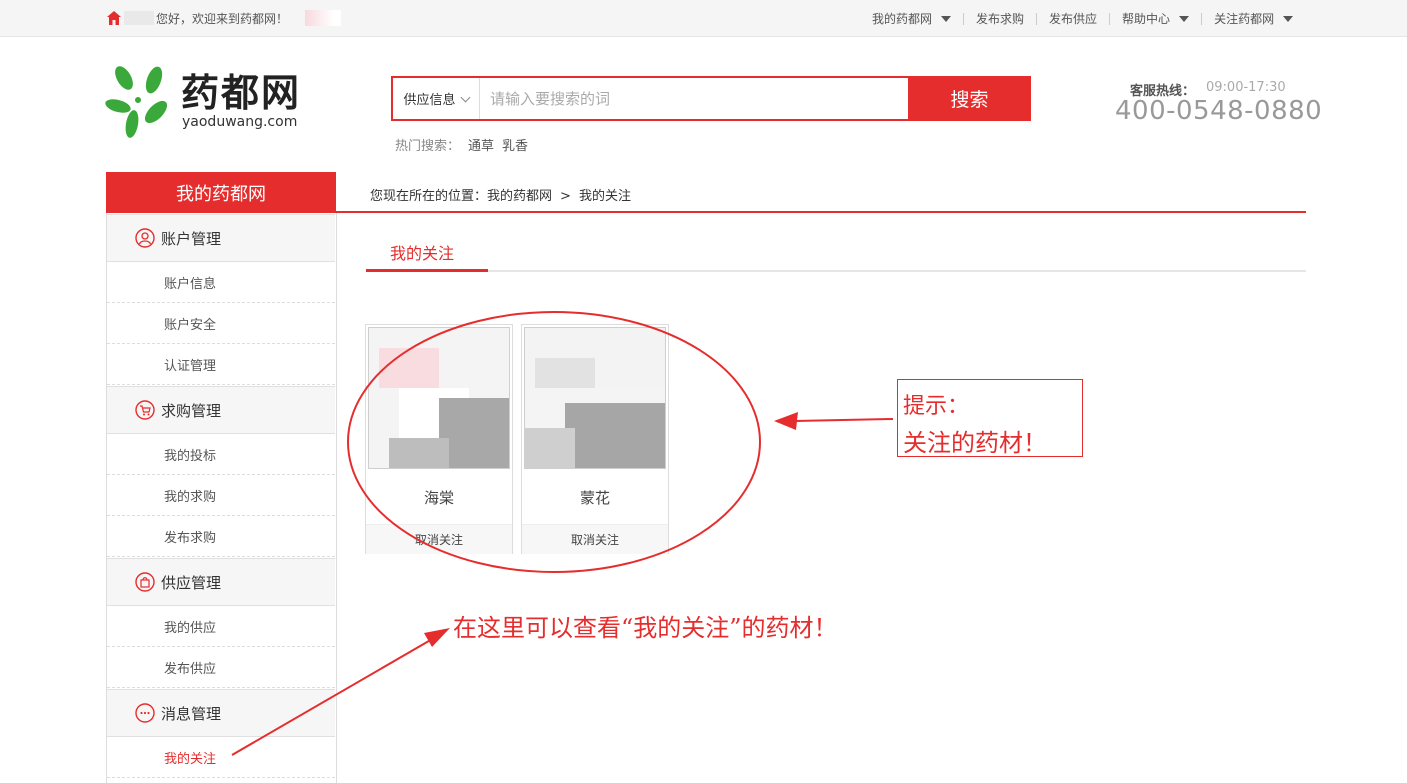  I want to click on blurred-link, so click(323, 18).